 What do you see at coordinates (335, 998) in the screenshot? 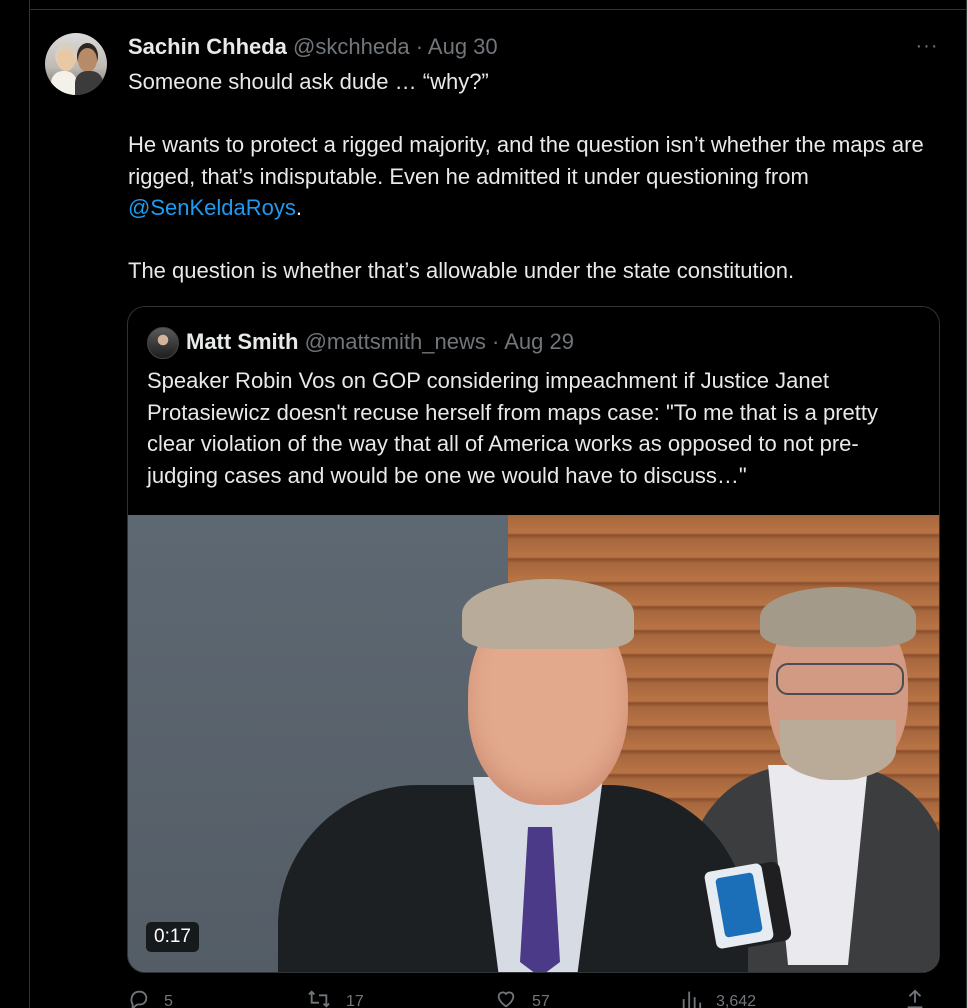
I see `retweet-button: 17` at bounding box center [335, 998].